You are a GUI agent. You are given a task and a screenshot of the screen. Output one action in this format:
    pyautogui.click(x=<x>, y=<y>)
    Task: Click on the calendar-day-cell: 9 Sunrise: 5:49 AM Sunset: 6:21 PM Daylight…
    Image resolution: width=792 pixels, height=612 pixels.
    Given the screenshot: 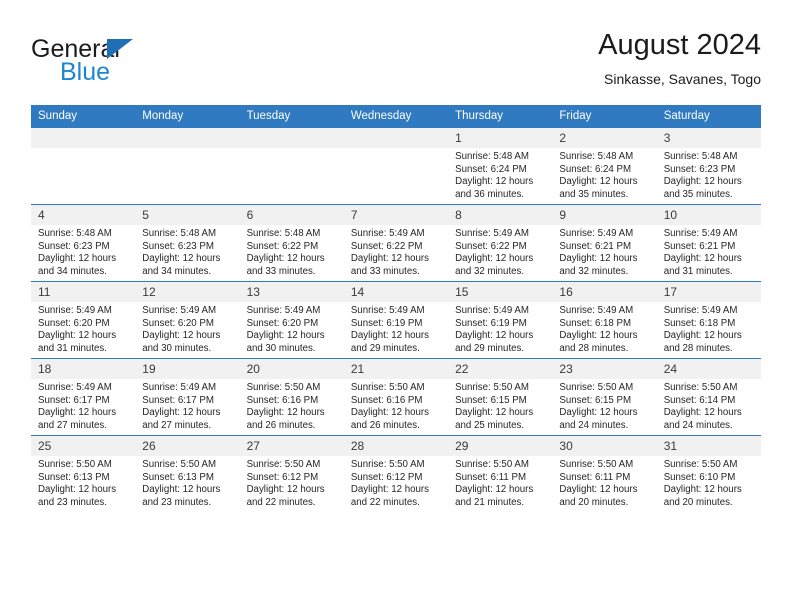 What is the action you would take?
    pyautogui.click(x=604, y=243)
    